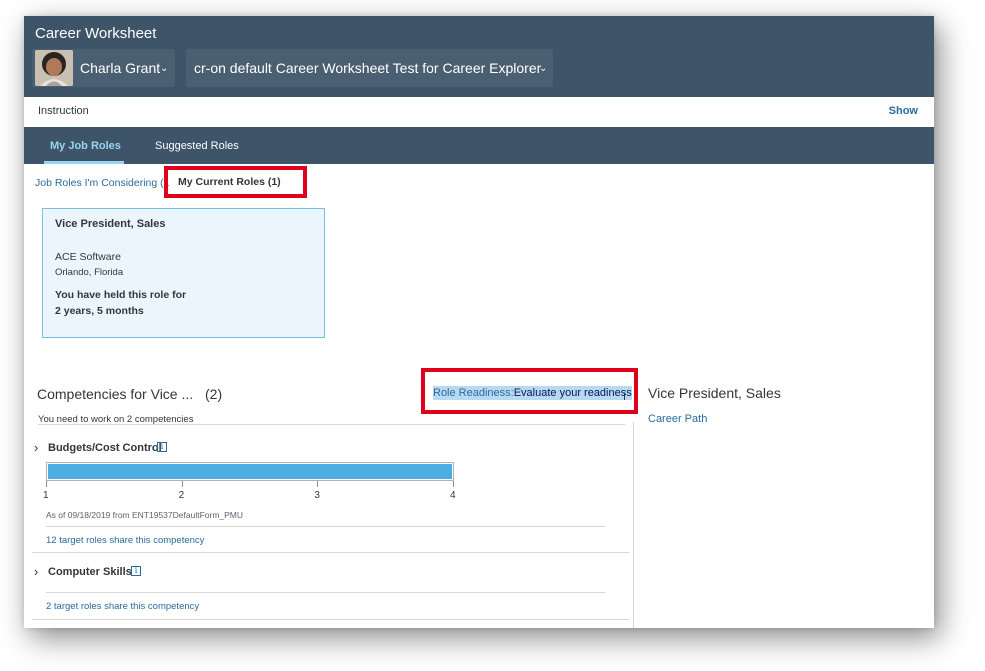 The image size is (985, 671). Describe the element at coordinates (317, 495) in the screenshot. I see `scale-label: 3` at that location.